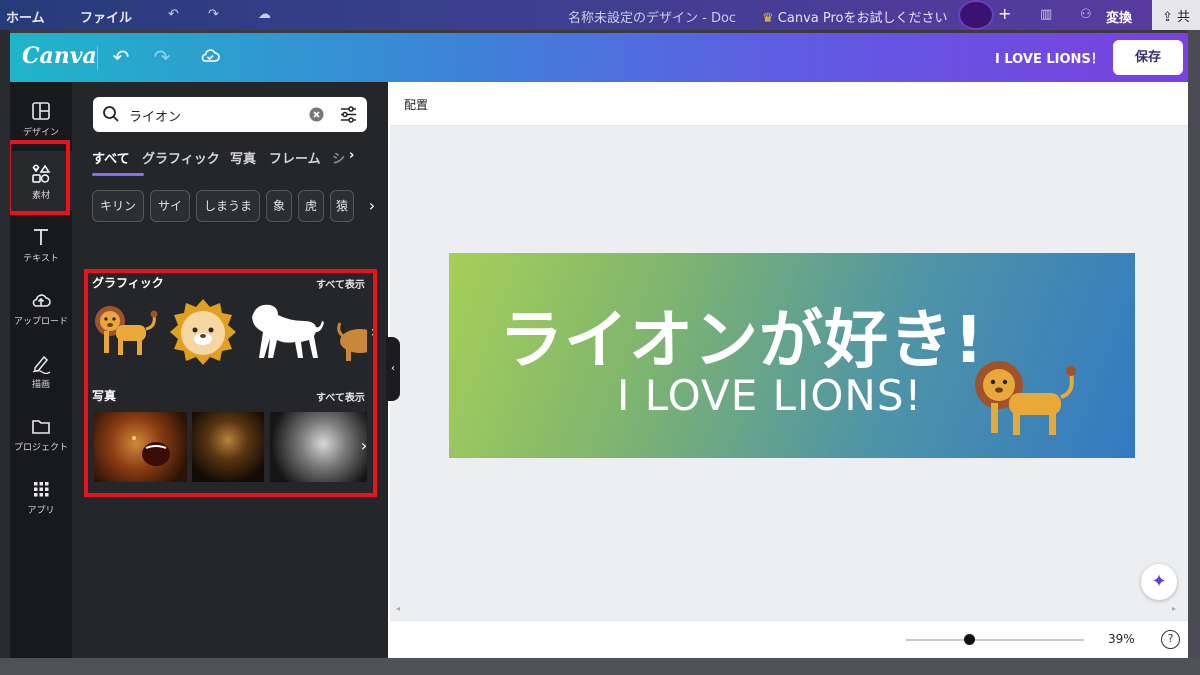 The height and width of the screenshot is (675, 1200). Describe the element at coordinates (741, 335) in the screenshot. I see `design-heading-jp: ライオンが好き!` at that location.